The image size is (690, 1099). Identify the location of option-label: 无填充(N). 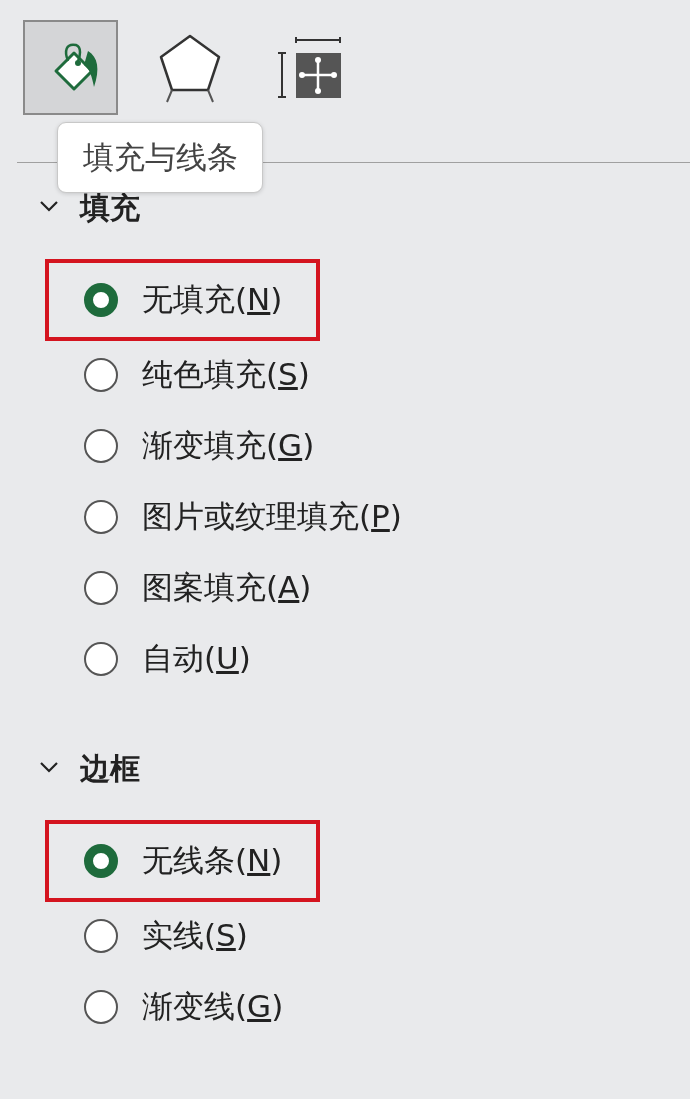
(212, 299).